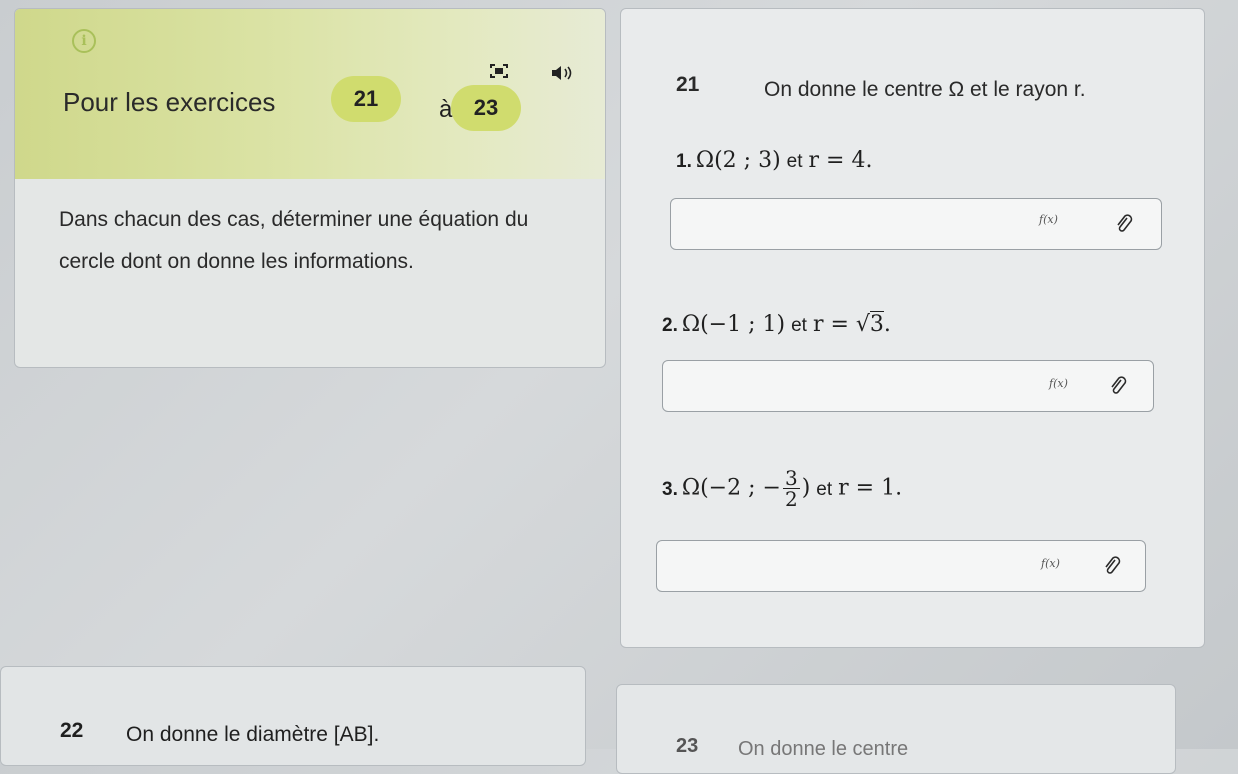  What do you see at coordinates (925, 89) in the screenshot?
I see `exercise-21-statement: On donne le centre Ω et le rayon r.` at bounding box center [925, 89].